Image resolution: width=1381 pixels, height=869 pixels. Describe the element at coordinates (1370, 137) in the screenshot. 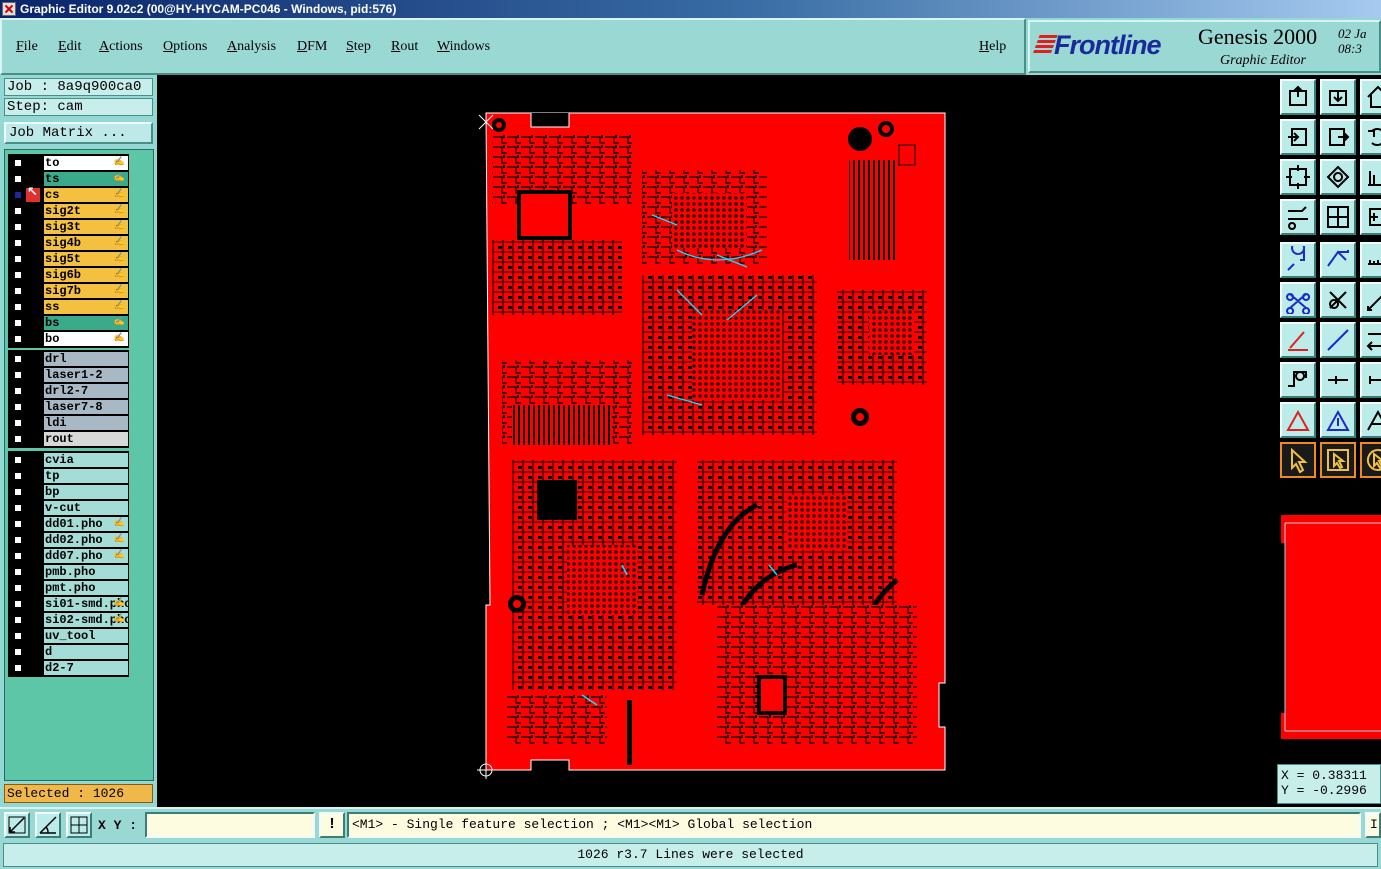

I see `undo-zoom-button` at that location.